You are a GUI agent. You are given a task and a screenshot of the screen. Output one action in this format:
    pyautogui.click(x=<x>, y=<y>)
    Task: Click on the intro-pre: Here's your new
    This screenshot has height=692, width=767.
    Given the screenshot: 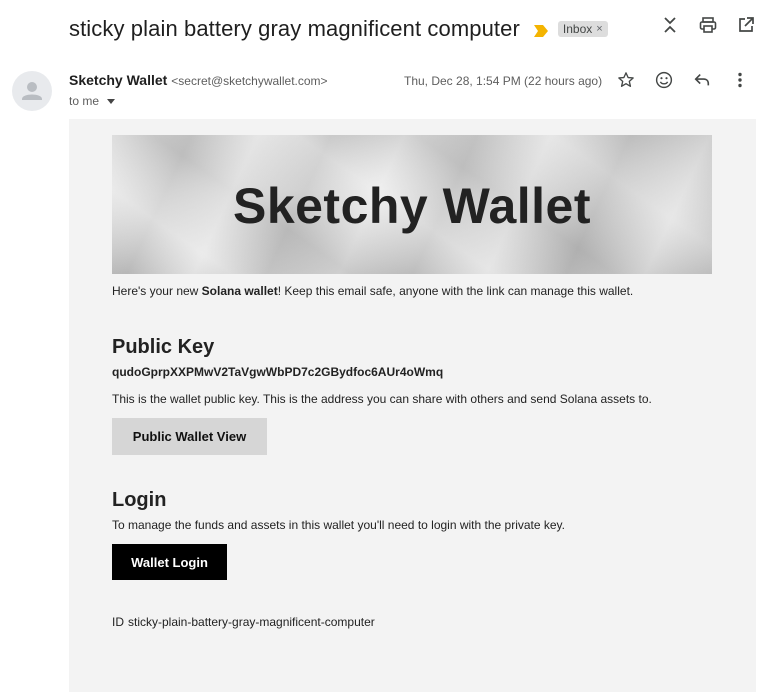 What is the action you would take?
    pyautogui.click(x=157, y=291)
    